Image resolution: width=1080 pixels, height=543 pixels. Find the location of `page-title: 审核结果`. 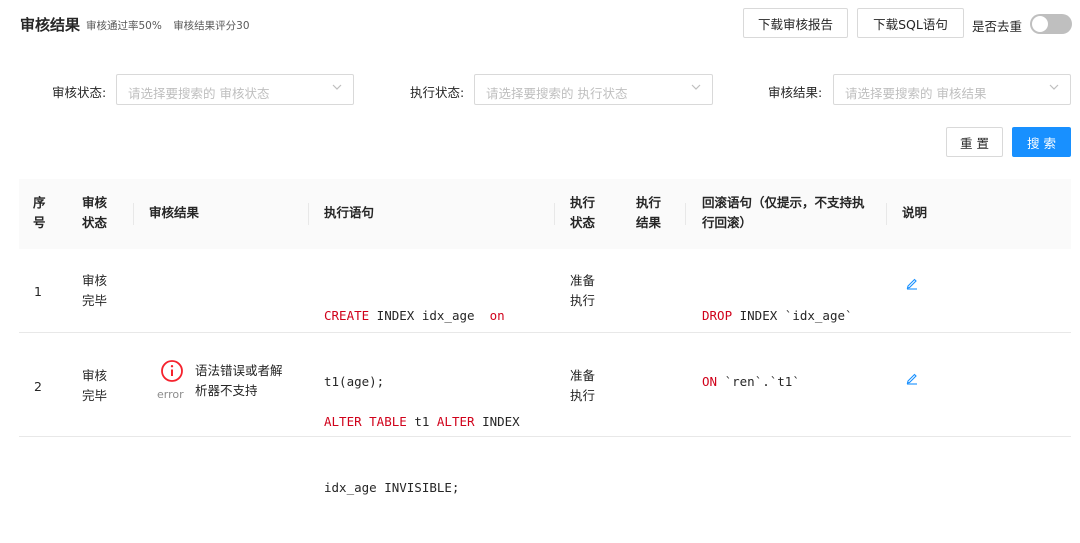

page-title: 审核结果 is located at coordinates (50, 25).